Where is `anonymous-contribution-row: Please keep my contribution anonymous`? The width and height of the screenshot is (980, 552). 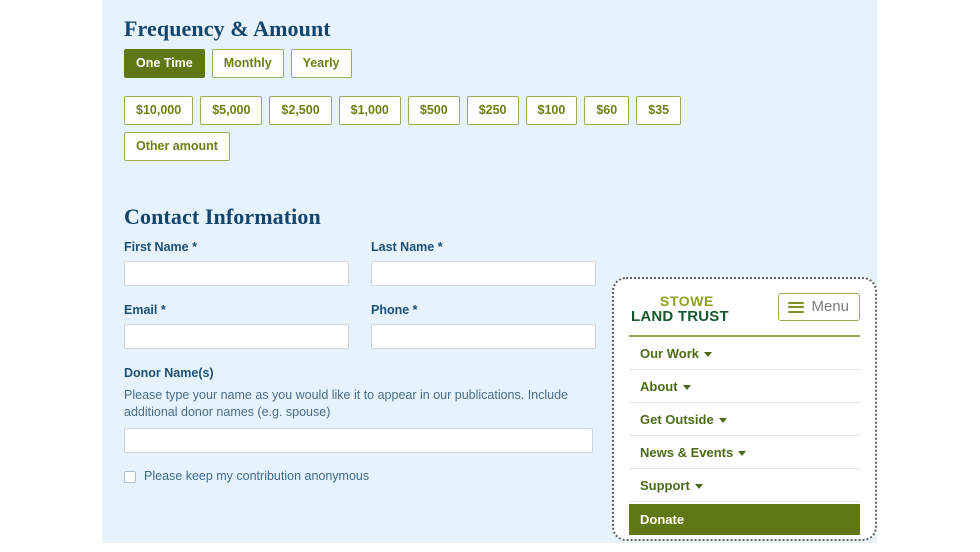
anonymous-contribution-row: Please keep my contribution anonymous is located at coordinates (370, 476).